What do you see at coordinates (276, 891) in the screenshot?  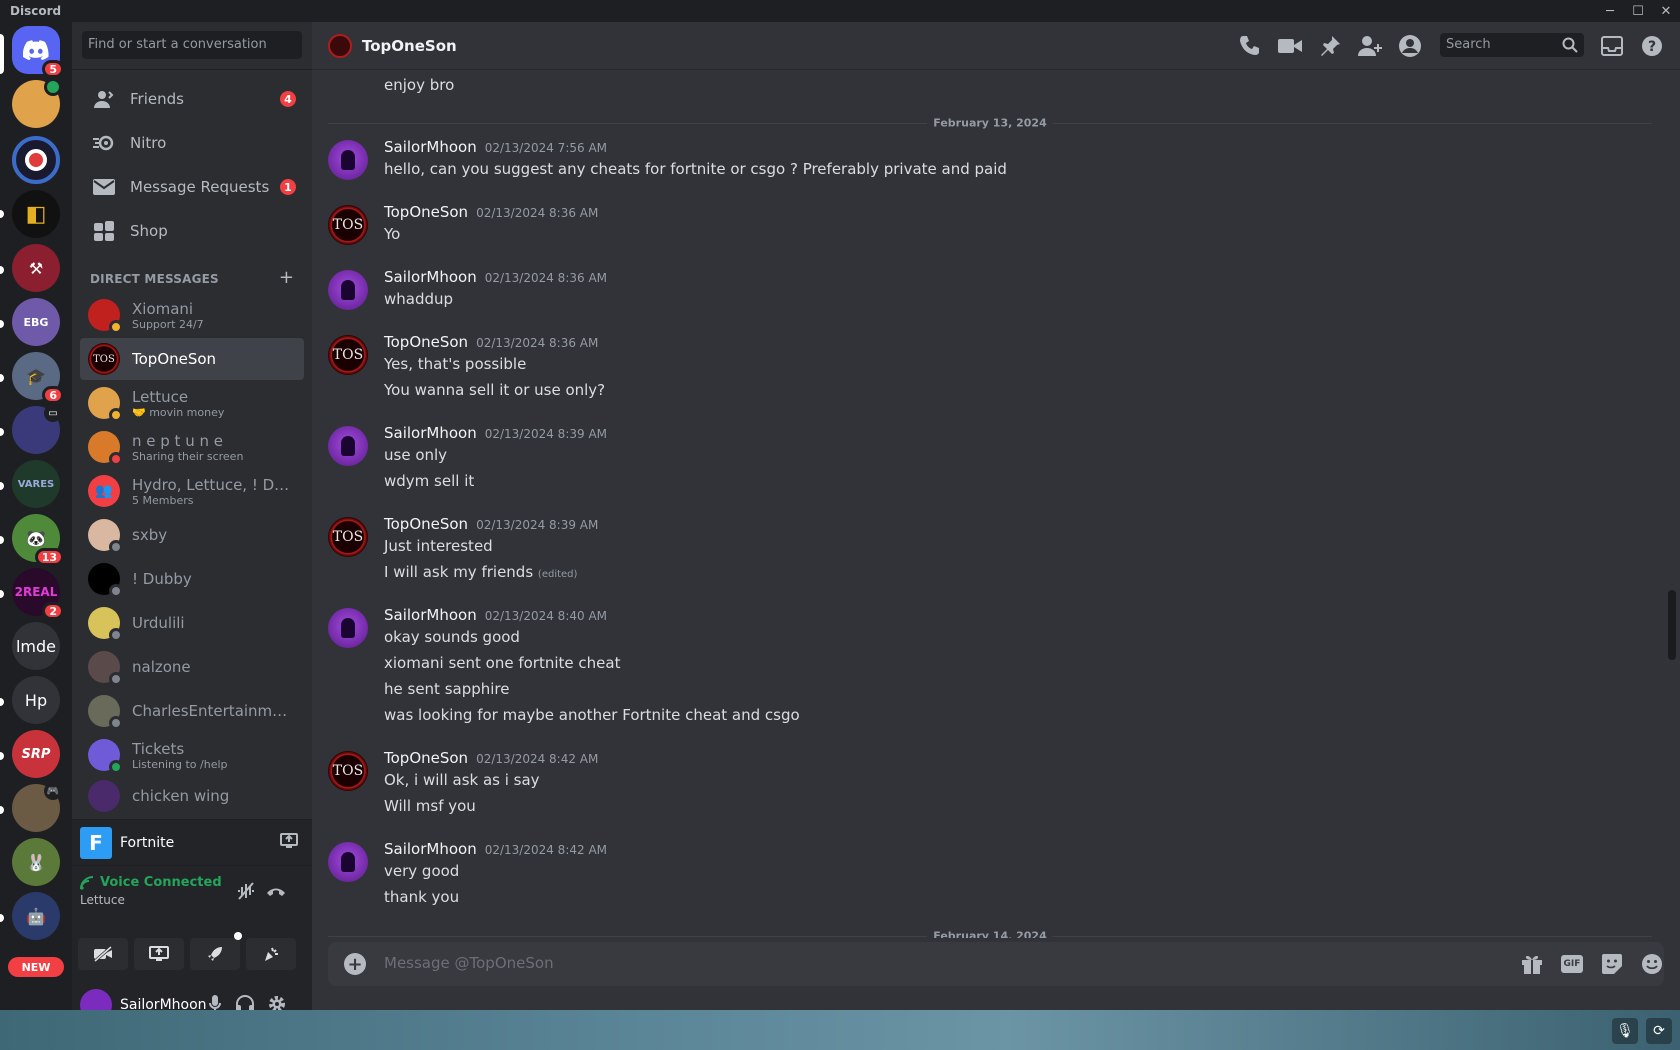 I see `disconnect-call-icon` at bounding box center [276, 891].